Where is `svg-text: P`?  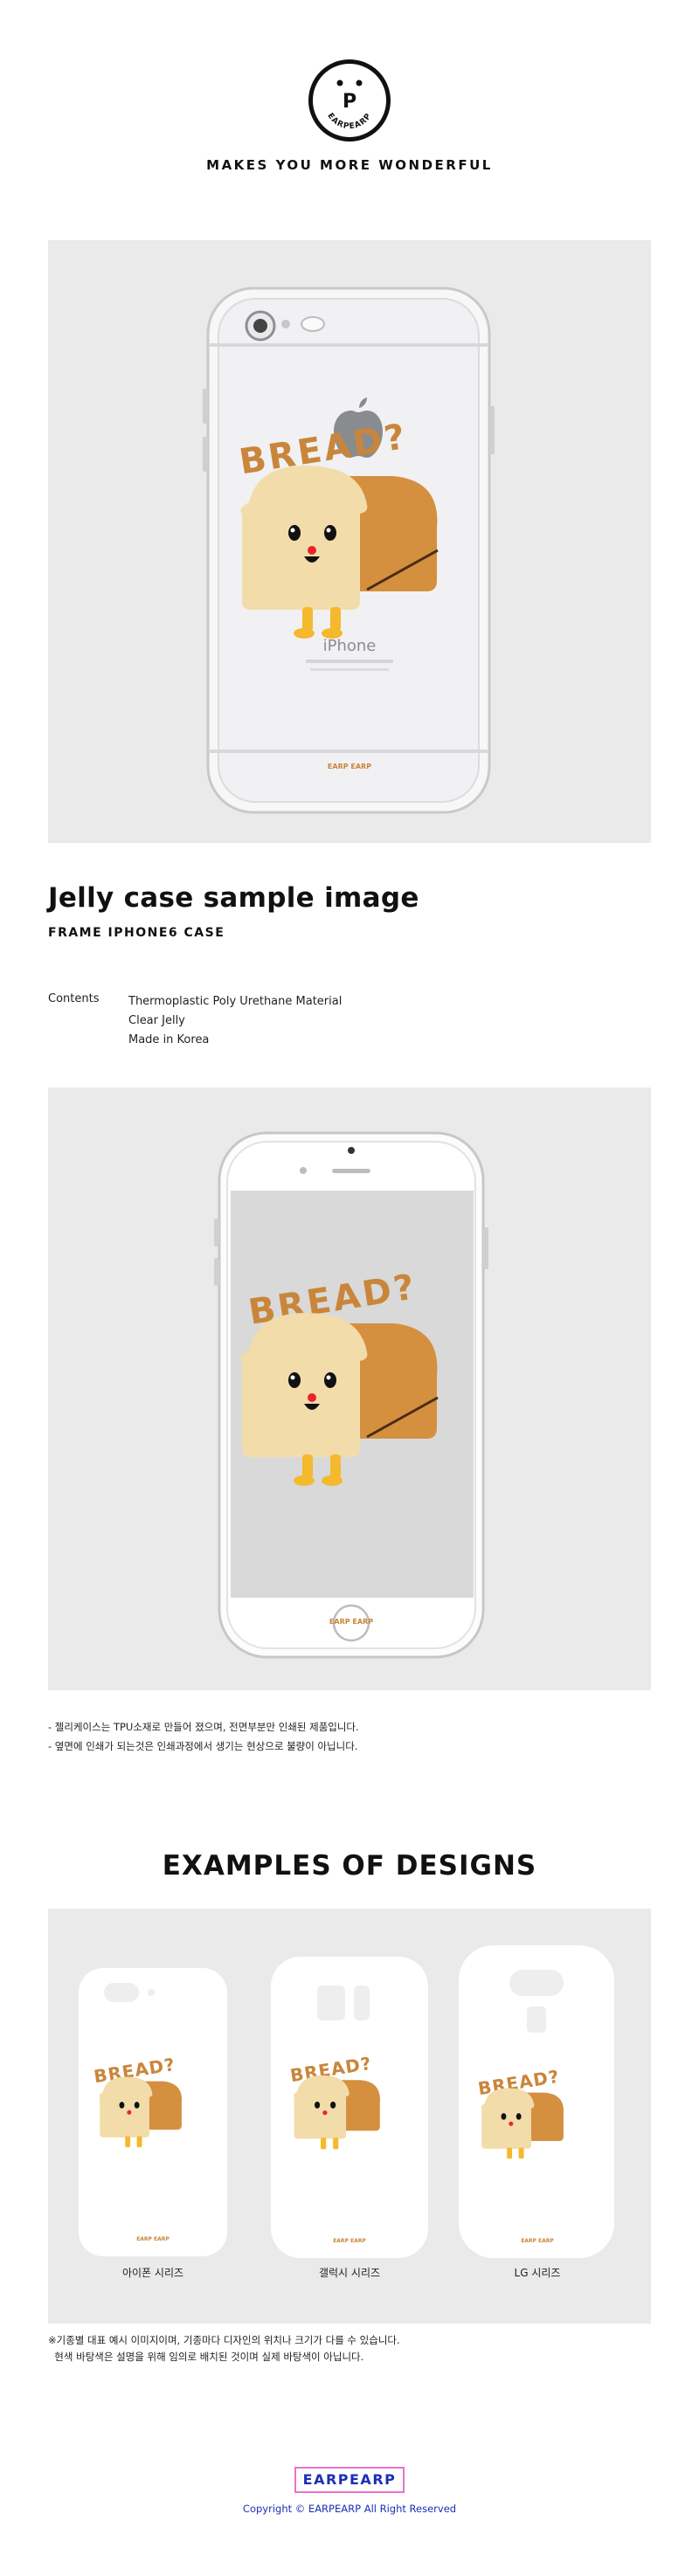
svg-text: P is located at coordinates (350, 102).